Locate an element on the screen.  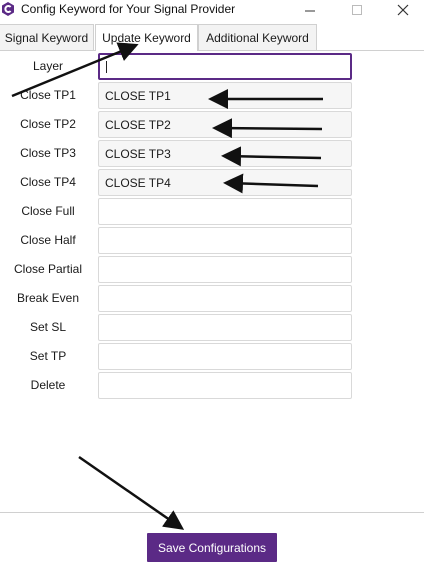
maximize-icon is located at coordinates (357, 10).